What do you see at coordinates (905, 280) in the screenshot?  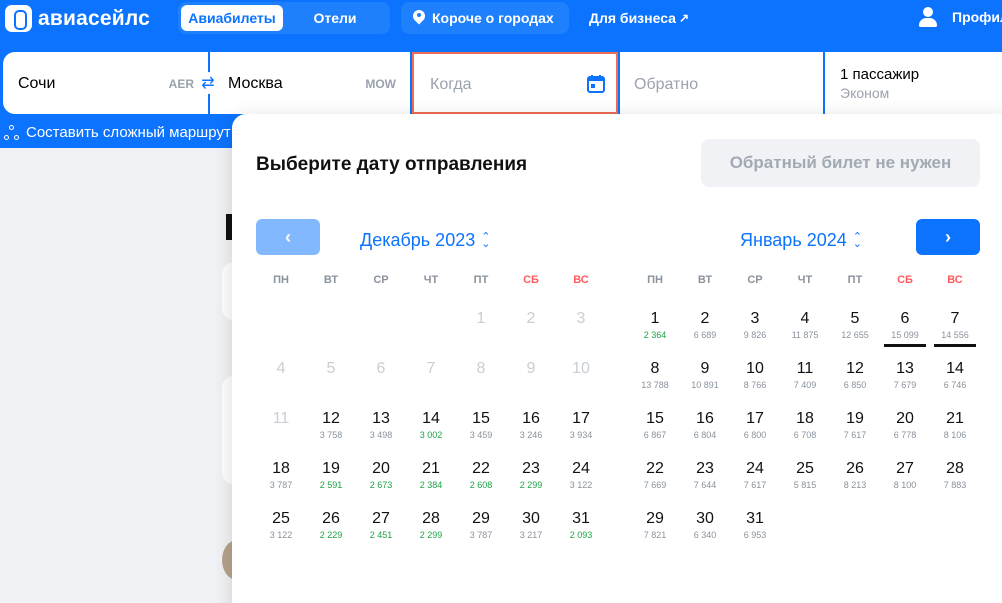 I see `weekday-label: СБ` at bounding box center [905, 280].